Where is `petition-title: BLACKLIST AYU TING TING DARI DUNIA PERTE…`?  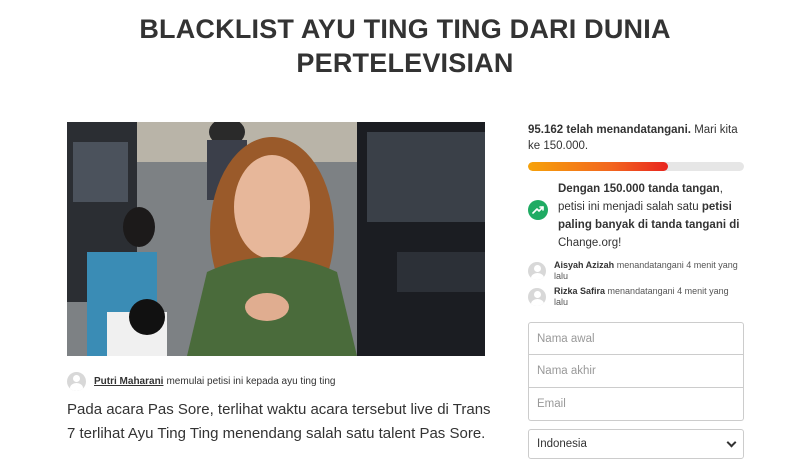 petition-title: BLACKLIST AYU TING TING DARI DUNIA PERTE… is located at coordinates (405, 46).